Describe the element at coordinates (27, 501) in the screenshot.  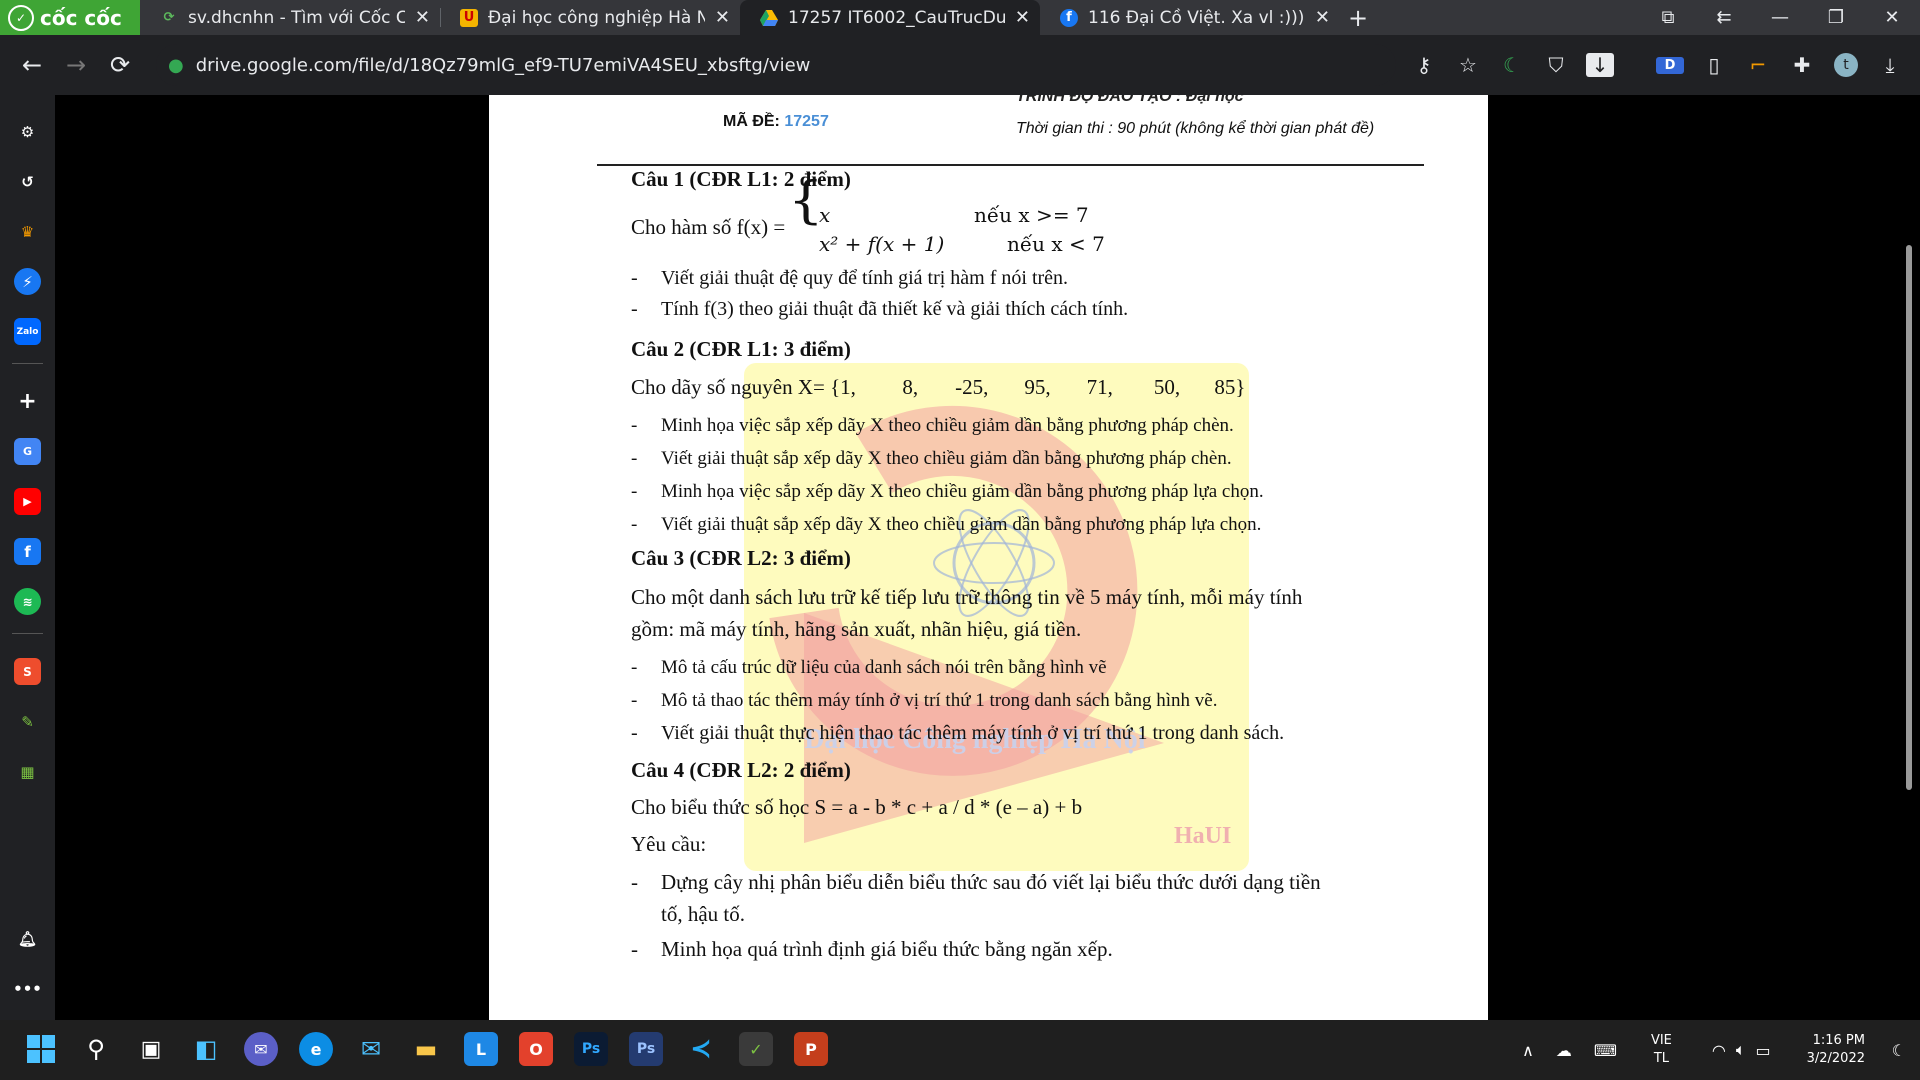
I see `youtube-icon: ▶` at that location.